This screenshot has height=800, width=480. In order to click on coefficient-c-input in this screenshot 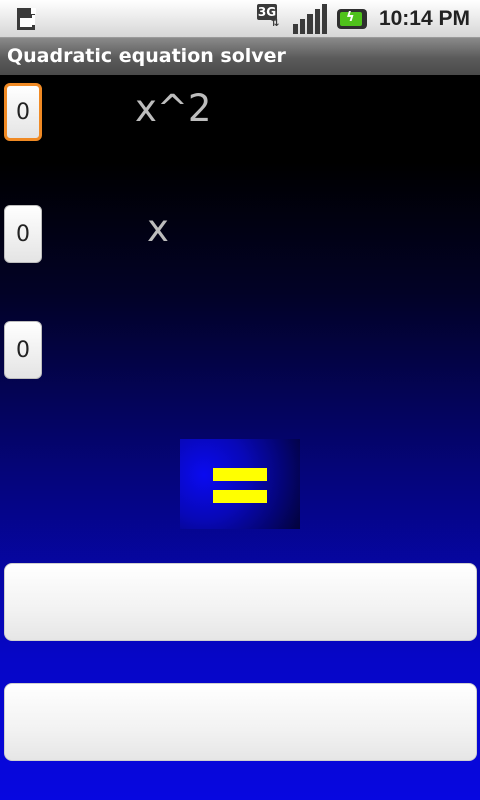, I will do `click(23, 350)`.